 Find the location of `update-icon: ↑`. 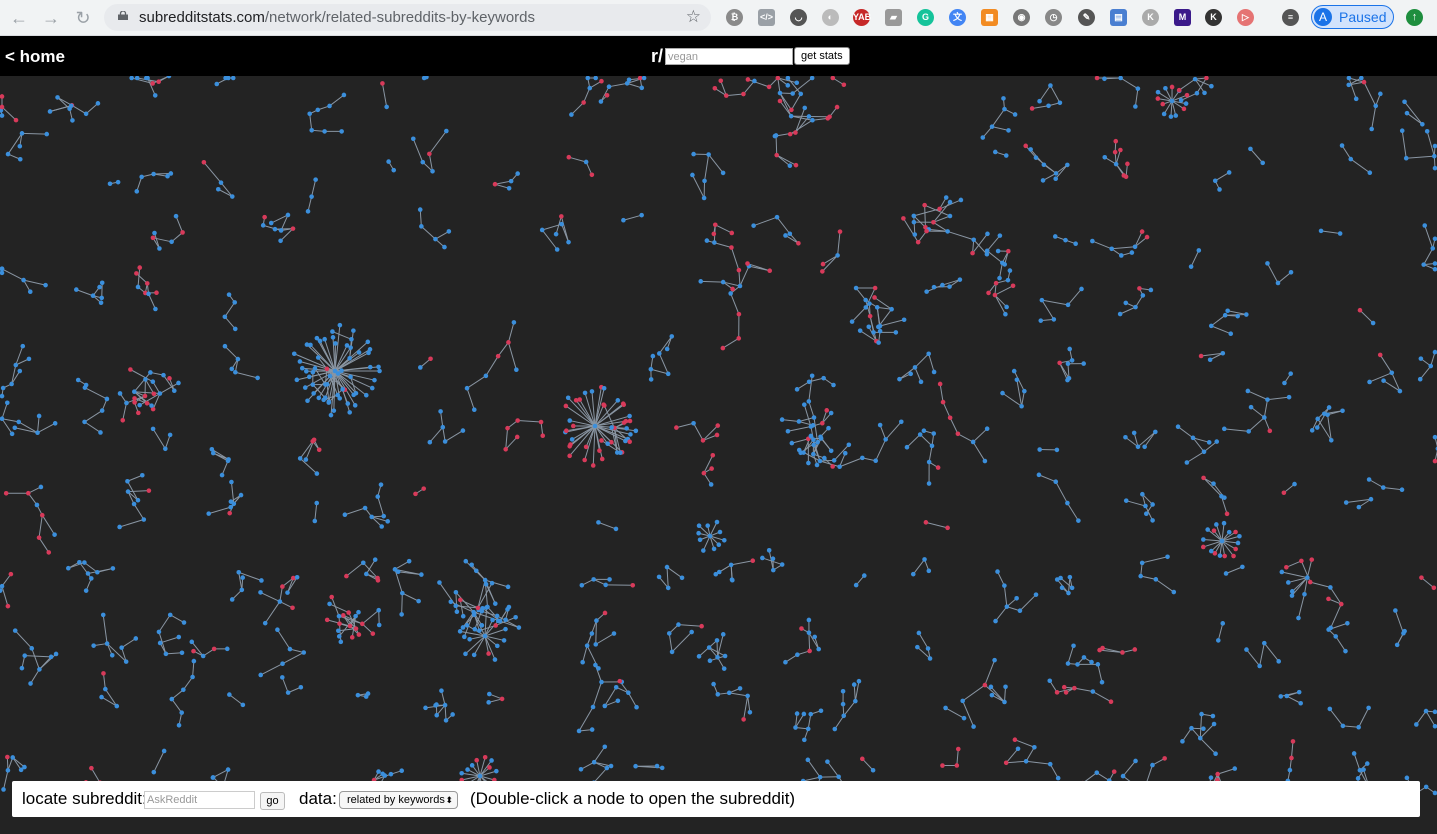

update-icon: ↑ is located at coordinates (1414, 17).